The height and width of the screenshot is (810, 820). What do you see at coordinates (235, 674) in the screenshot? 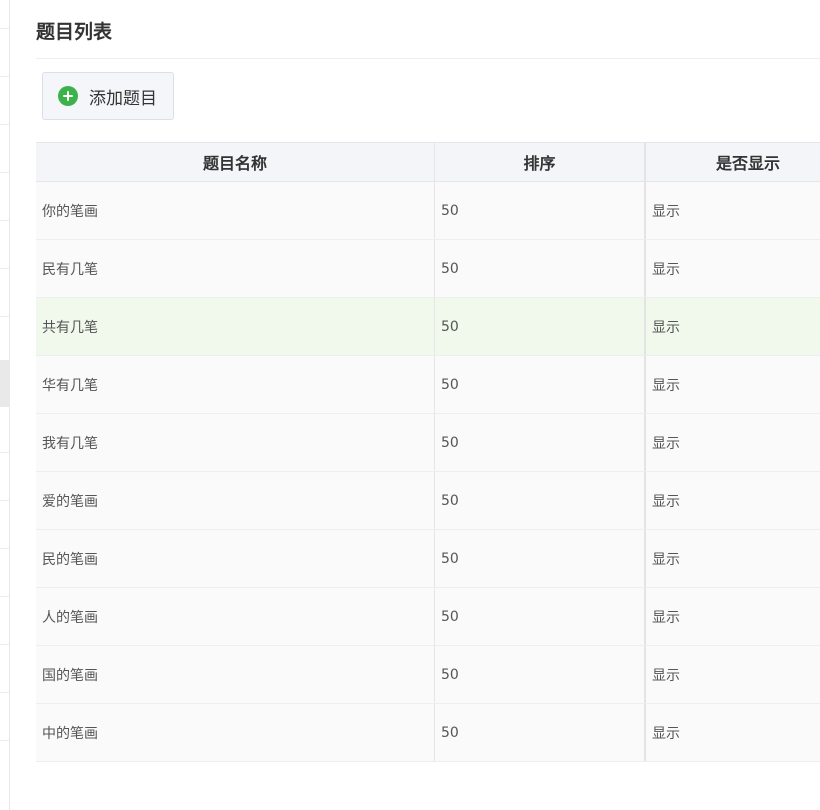
I see `cell-name: 国的笔画` at bounding box center [235, 674].